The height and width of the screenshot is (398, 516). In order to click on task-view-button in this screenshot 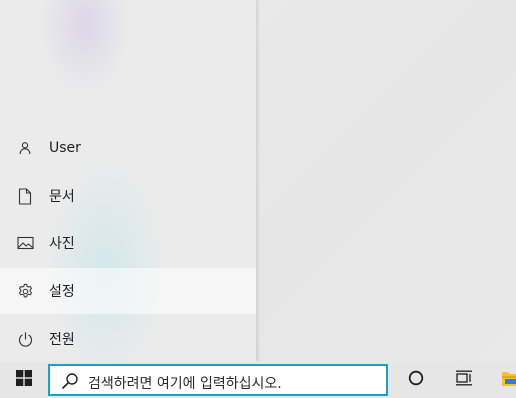, I will do `click(464, 380)`.